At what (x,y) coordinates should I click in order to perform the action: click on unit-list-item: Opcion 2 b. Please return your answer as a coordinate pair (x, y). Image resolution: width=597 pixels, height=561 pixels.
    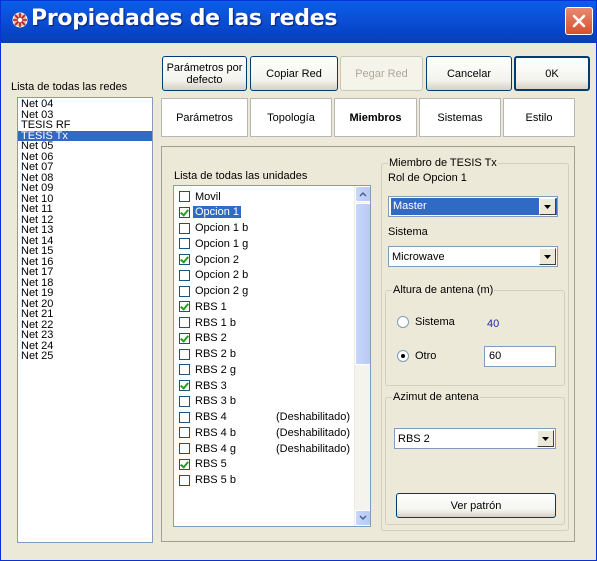
    Looking at the image, I should click on (269, 275).